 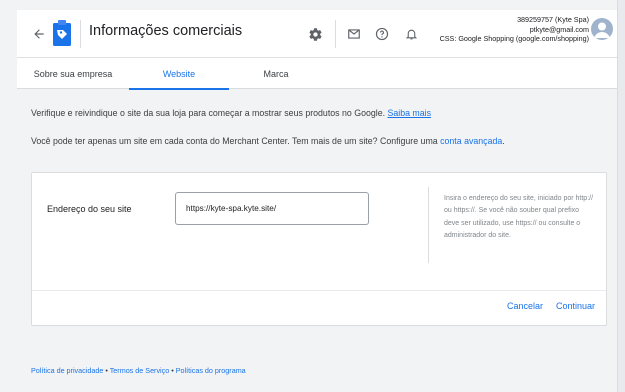 I want to click on account-id: 389259757 (Kyte Spa), so click(x=553, y=19).